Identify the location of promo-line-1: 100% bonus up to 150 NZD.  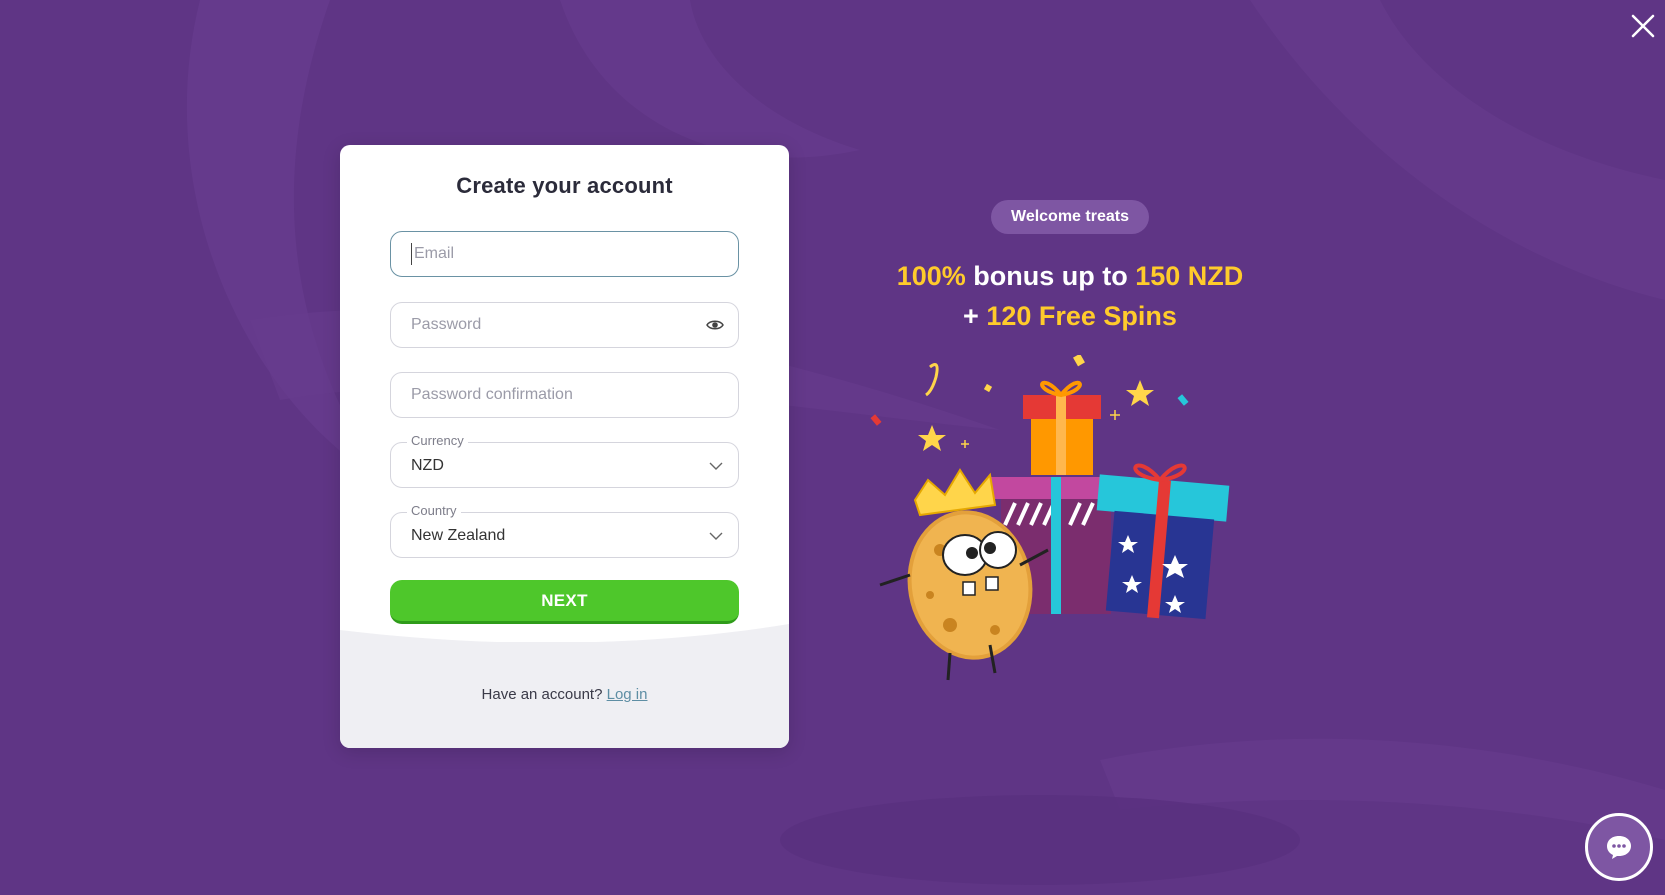
(1070, 276).